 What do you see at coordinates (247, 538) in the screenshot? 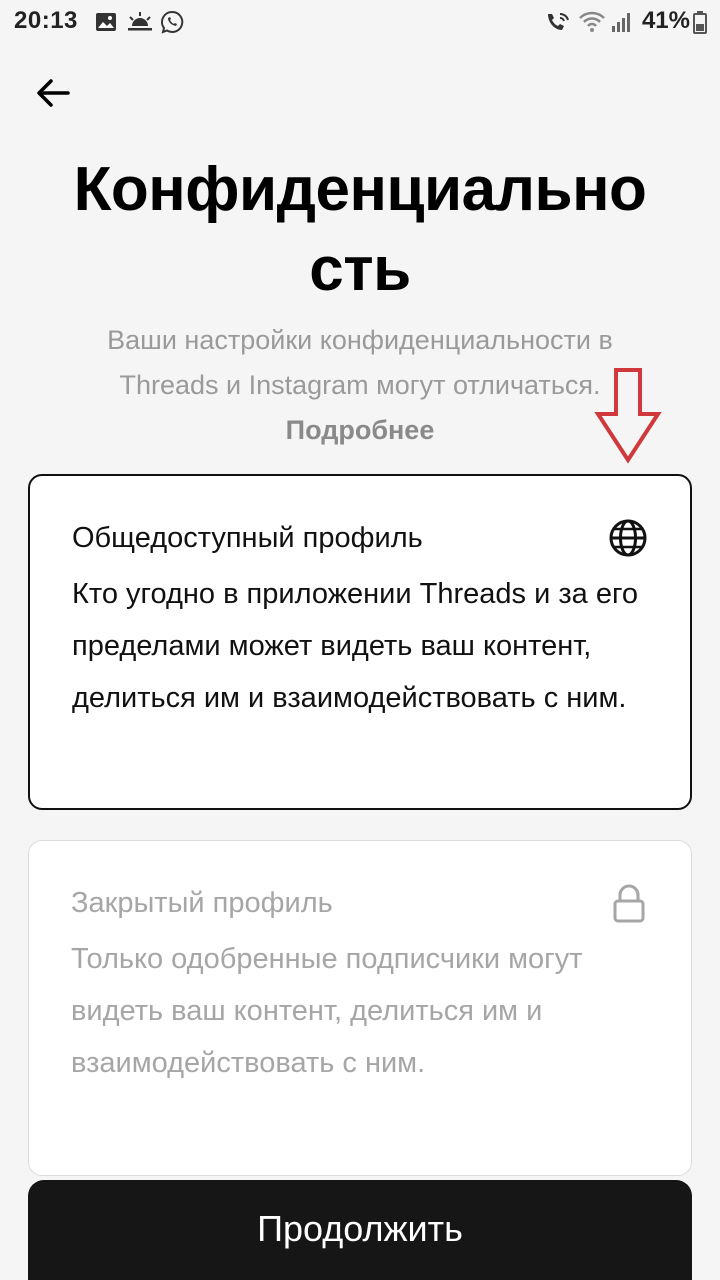
I see `public-profile-title: Общедоступный профиль` at bounding box center [247, 538].